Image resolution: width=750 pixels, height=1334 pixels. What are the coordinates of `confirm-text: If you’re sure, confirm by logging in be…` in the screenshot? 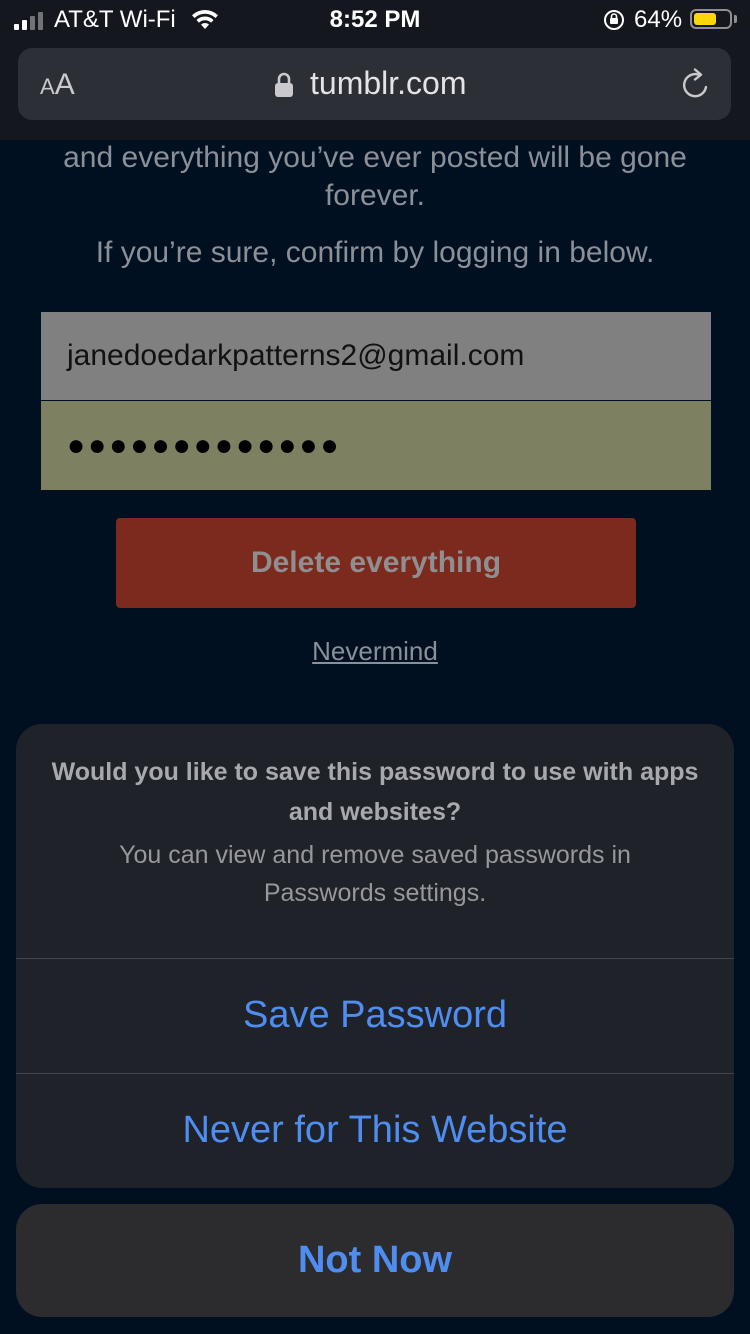 It's located at (375, 252).